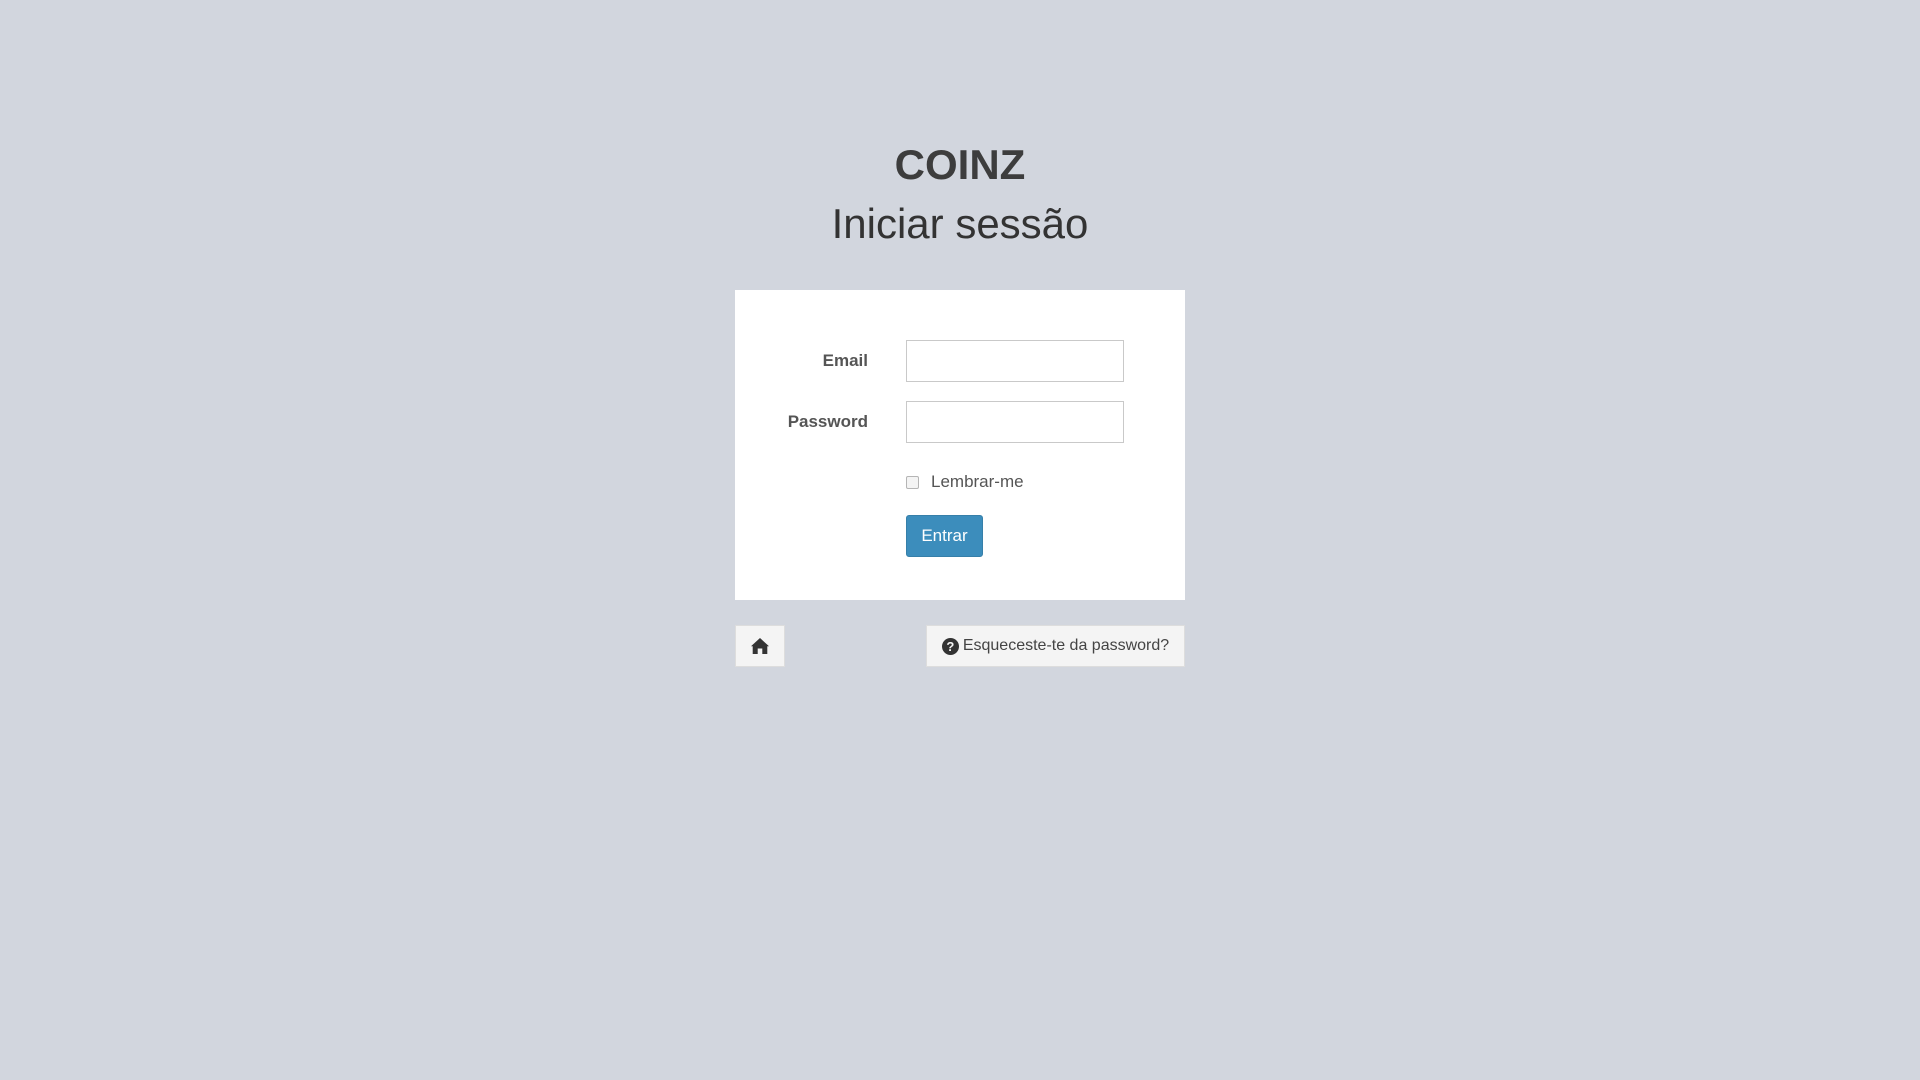  I want to click on remember-me-checkbox, so click(912, 482).